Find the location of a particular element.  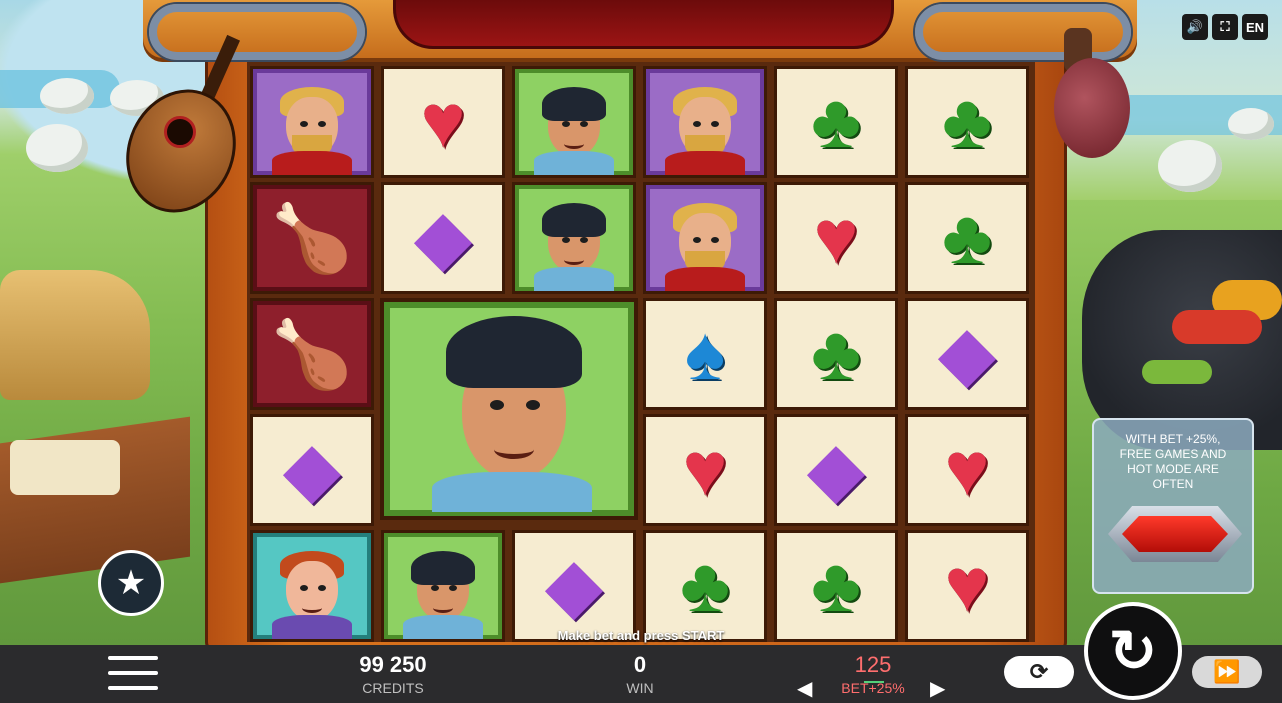

bet-level-bar is located at coordinates (874, 682).